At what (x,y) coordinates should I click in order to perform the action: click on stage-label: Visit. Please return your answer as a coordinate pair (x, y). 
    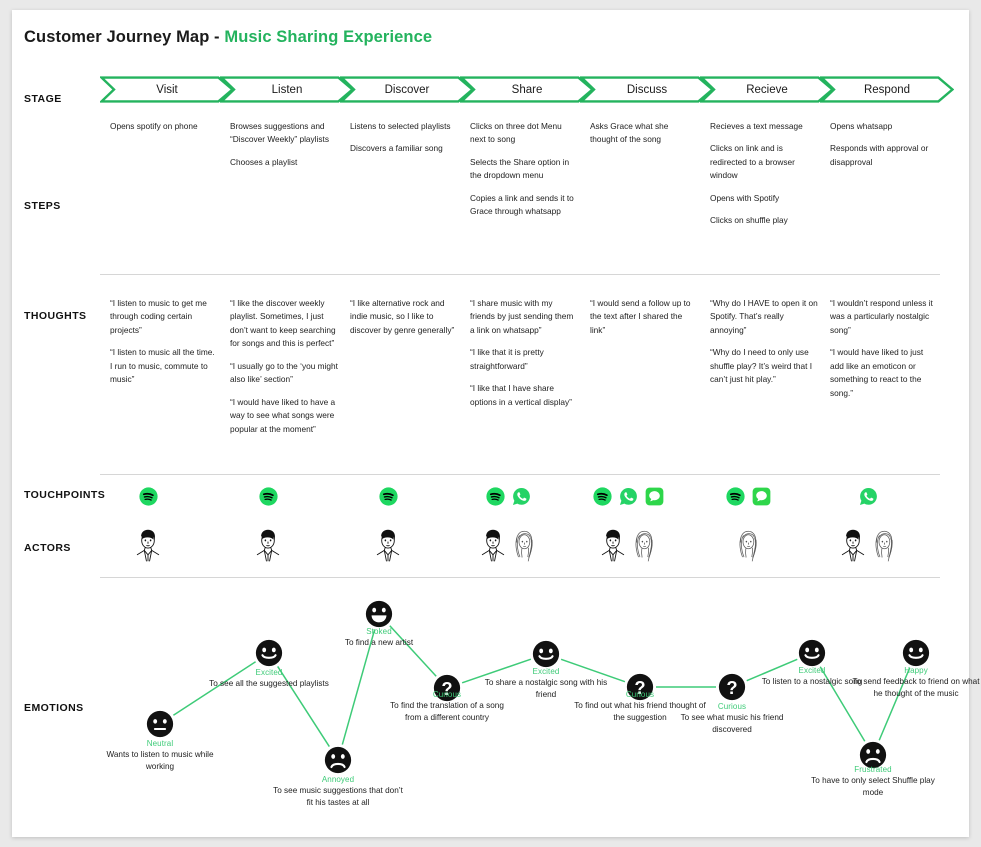
    Looking at the image, I should click on (167, 89).